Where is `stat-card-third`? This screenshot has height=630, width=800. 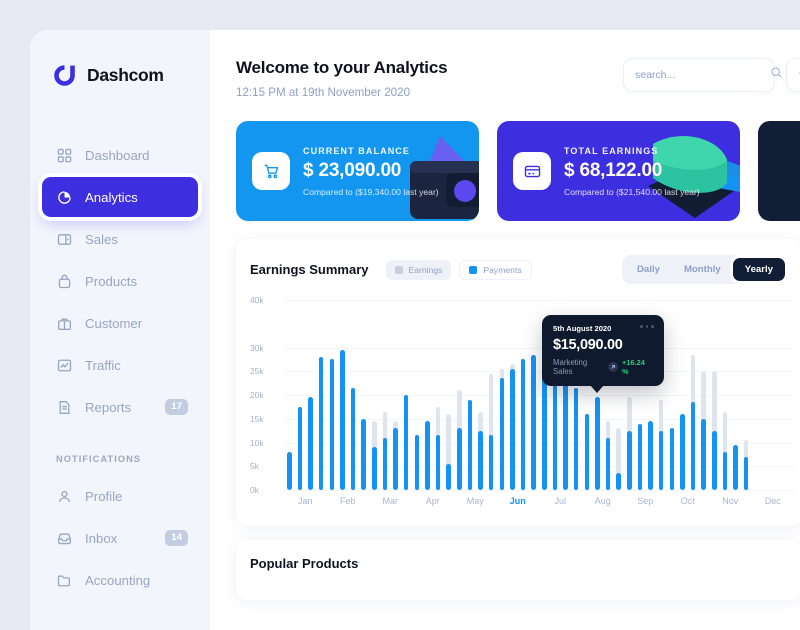
stat-card-third is located at coordinates (779, 171).